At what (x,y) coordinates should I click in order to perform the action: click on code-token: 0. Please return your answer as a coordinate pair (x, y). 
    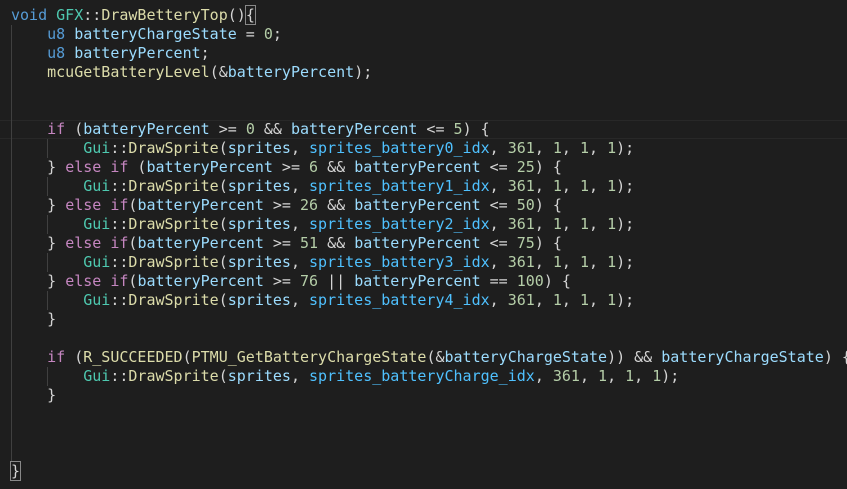
    Looking at the image, I should click on (268, 34).